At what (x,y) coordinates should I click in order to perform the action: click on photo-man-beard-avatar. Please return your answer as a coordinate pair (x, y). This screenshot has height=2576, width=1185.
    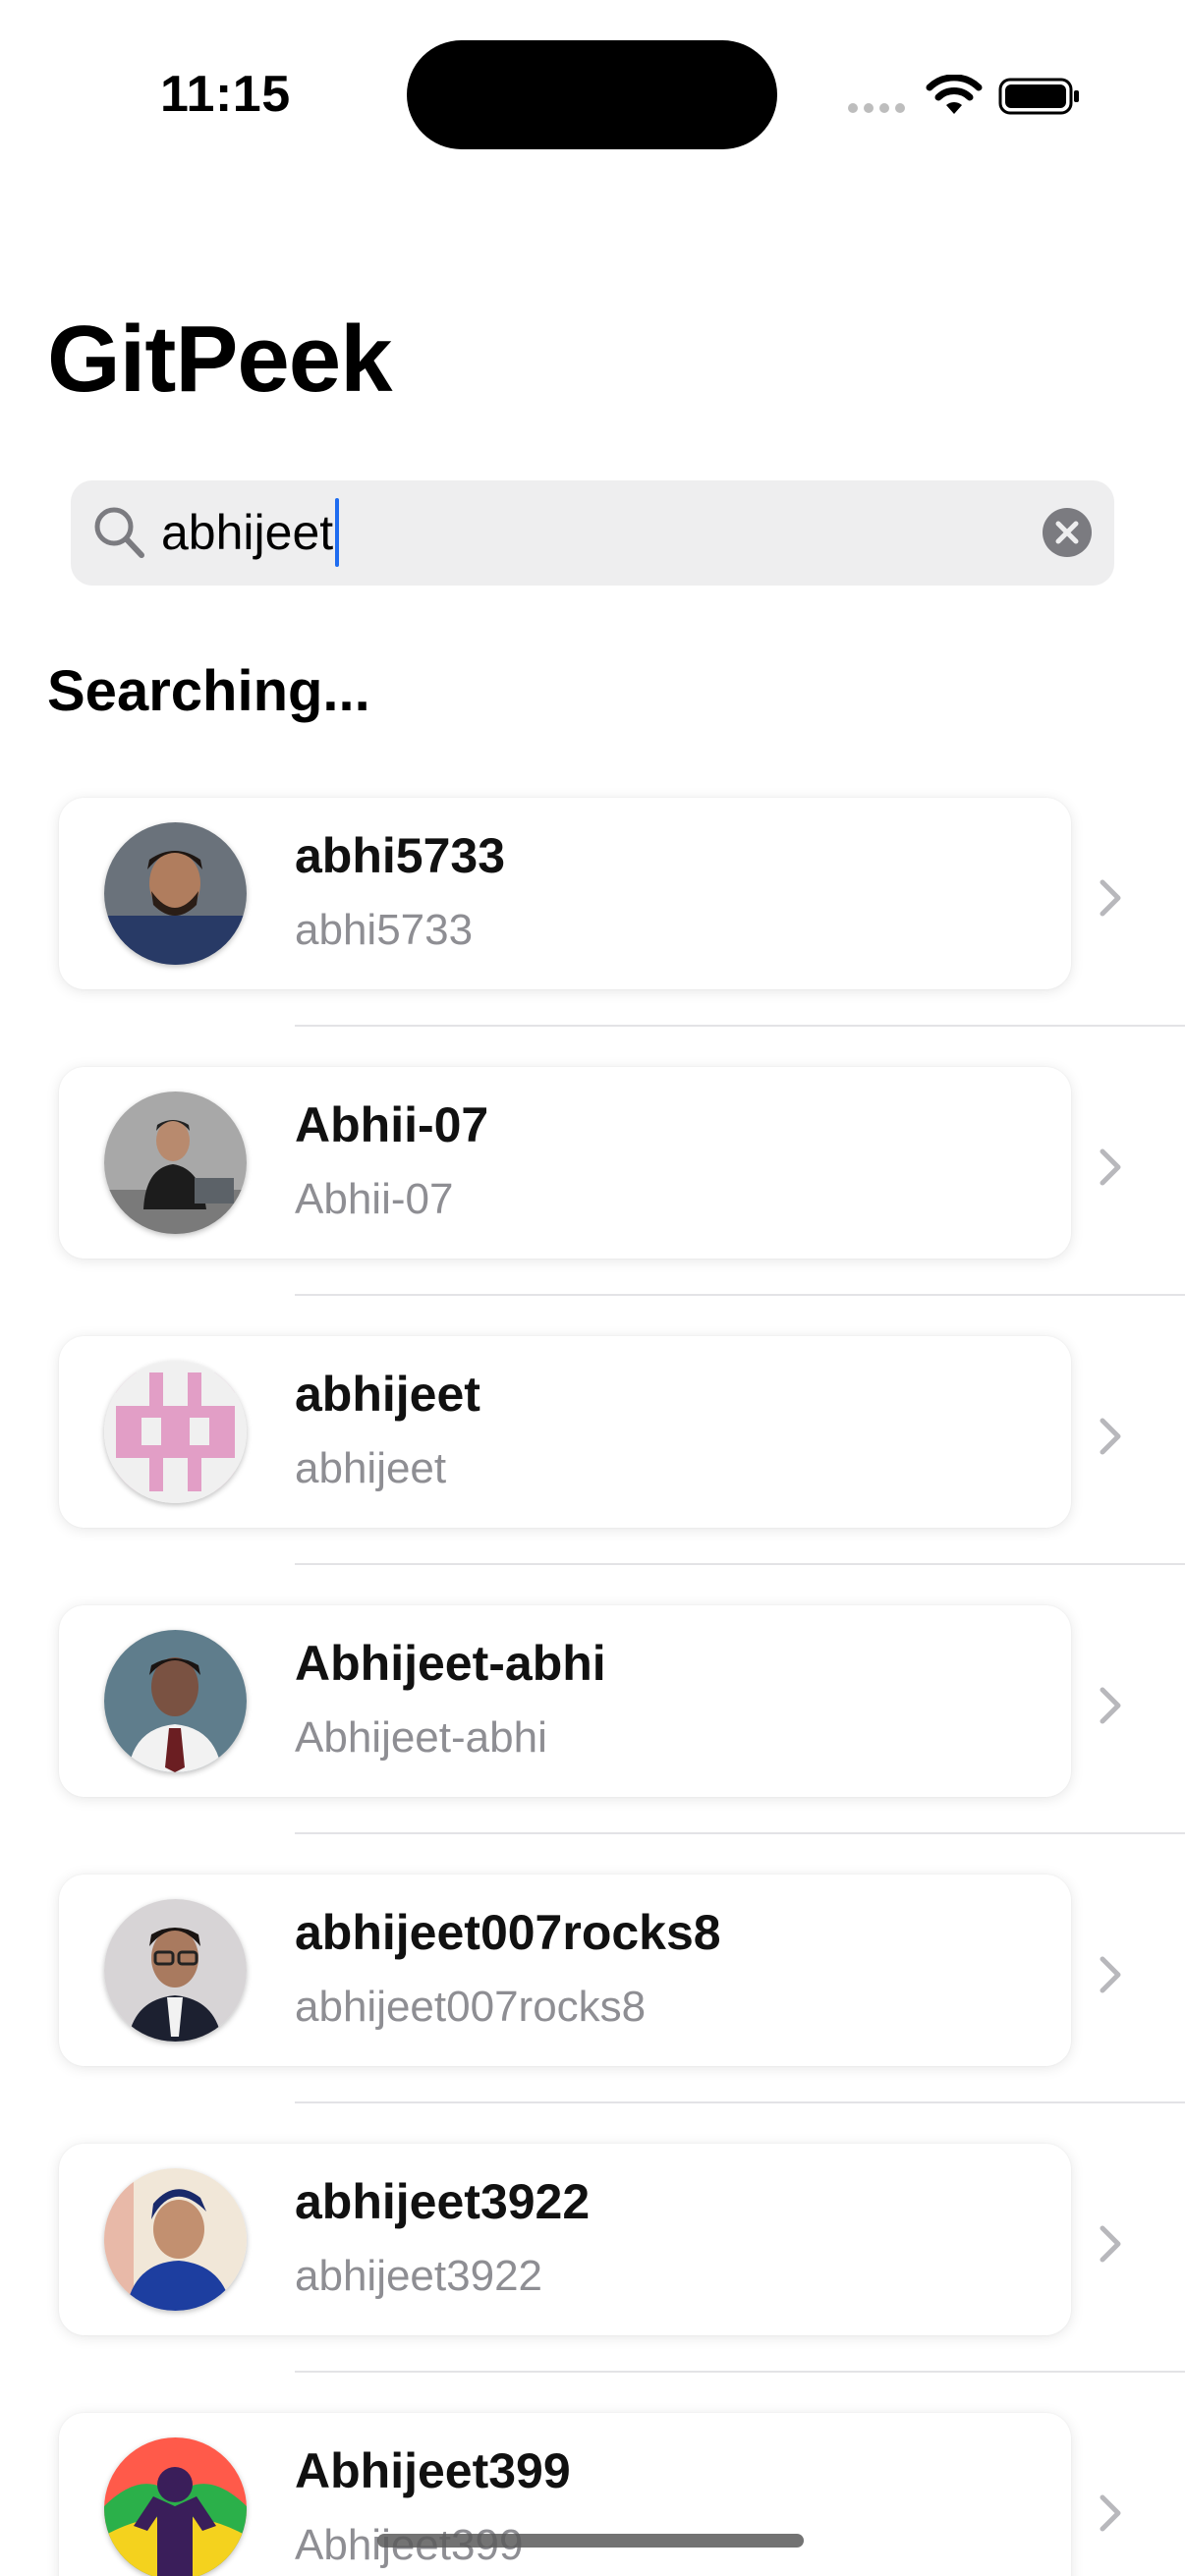
    Looking at the image, I should click on (176, 893).